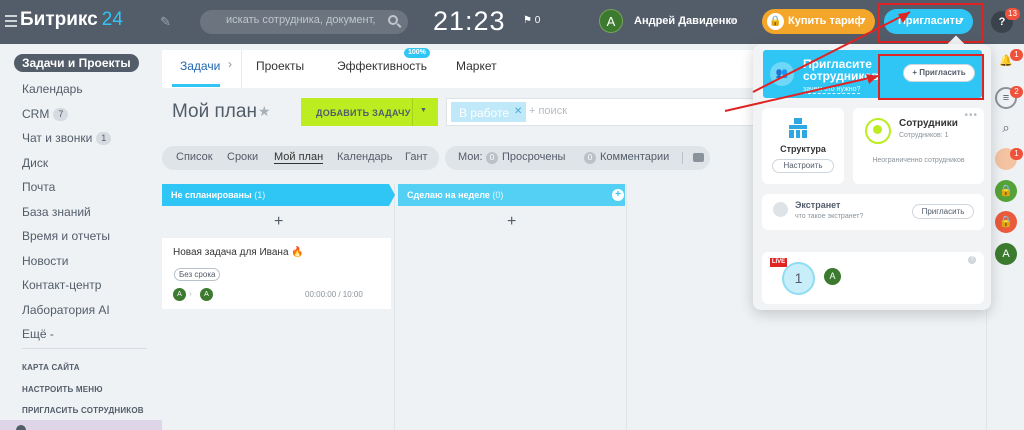  Describe the element at coordinates (194, 157) in the screenshot. I see `view-list: Список` at that location.